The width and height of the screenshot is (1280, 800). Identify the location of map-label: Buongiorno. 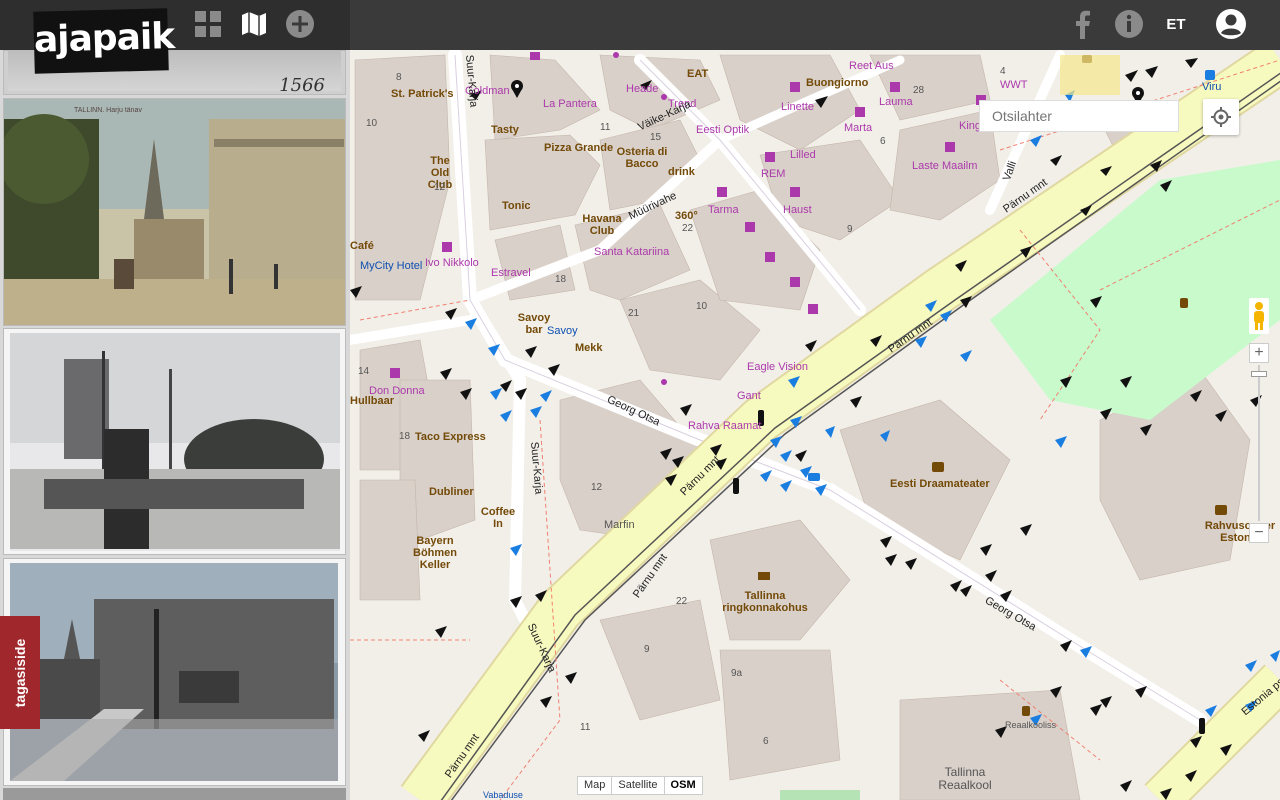
(837, 83).